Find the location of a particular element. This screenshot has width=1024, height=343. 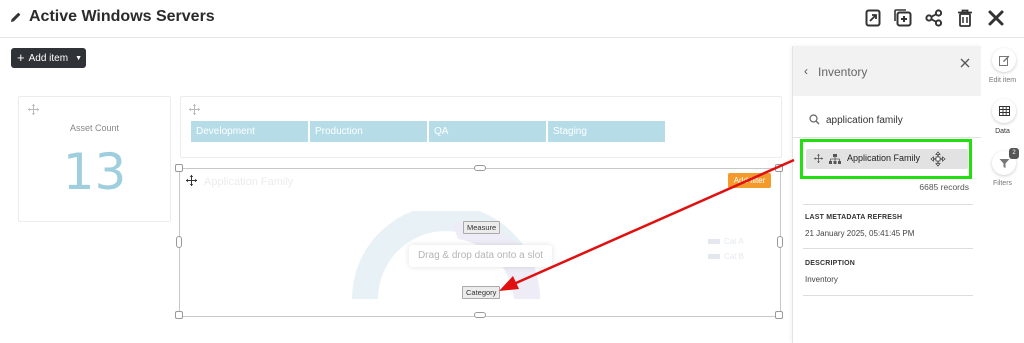

inventory-title: Inventory is located at coordinates (843, 72).